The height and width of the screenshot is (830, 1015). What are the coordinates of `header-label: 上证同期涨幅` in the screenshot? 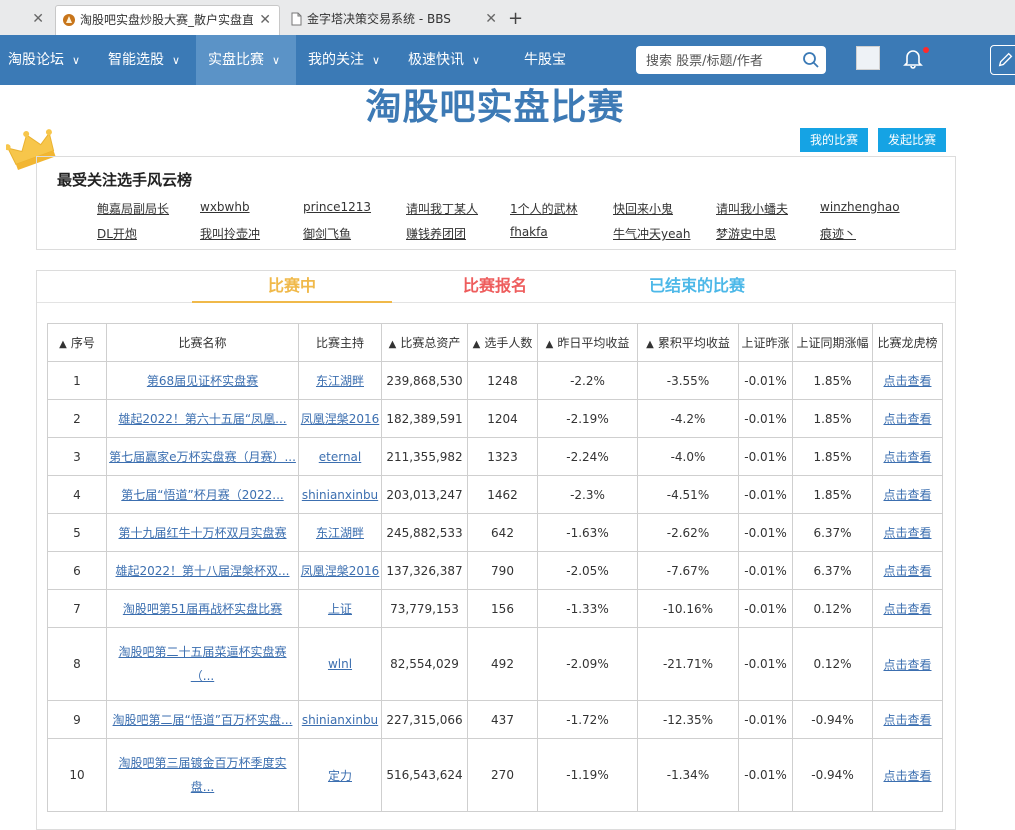 It's located at (832, 343).